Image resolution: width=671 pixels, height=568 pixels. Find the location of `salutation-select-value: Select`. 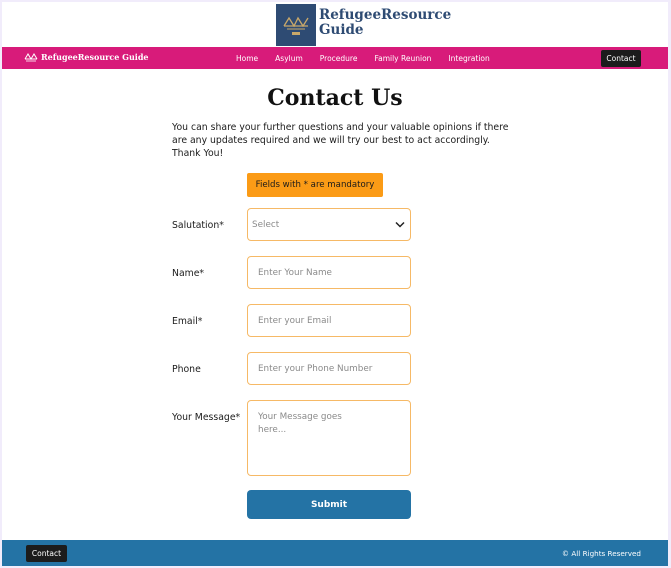

salutation-select-value: Select is located at coordinates (266, 224).